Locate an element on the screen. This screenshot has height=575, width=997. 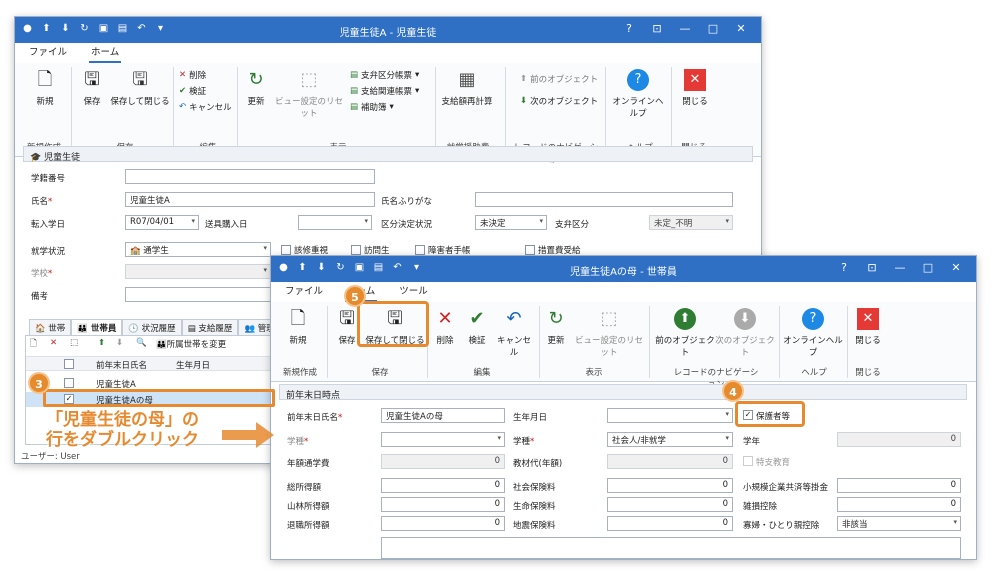
remarks-input is located at coordinates (198, 294).